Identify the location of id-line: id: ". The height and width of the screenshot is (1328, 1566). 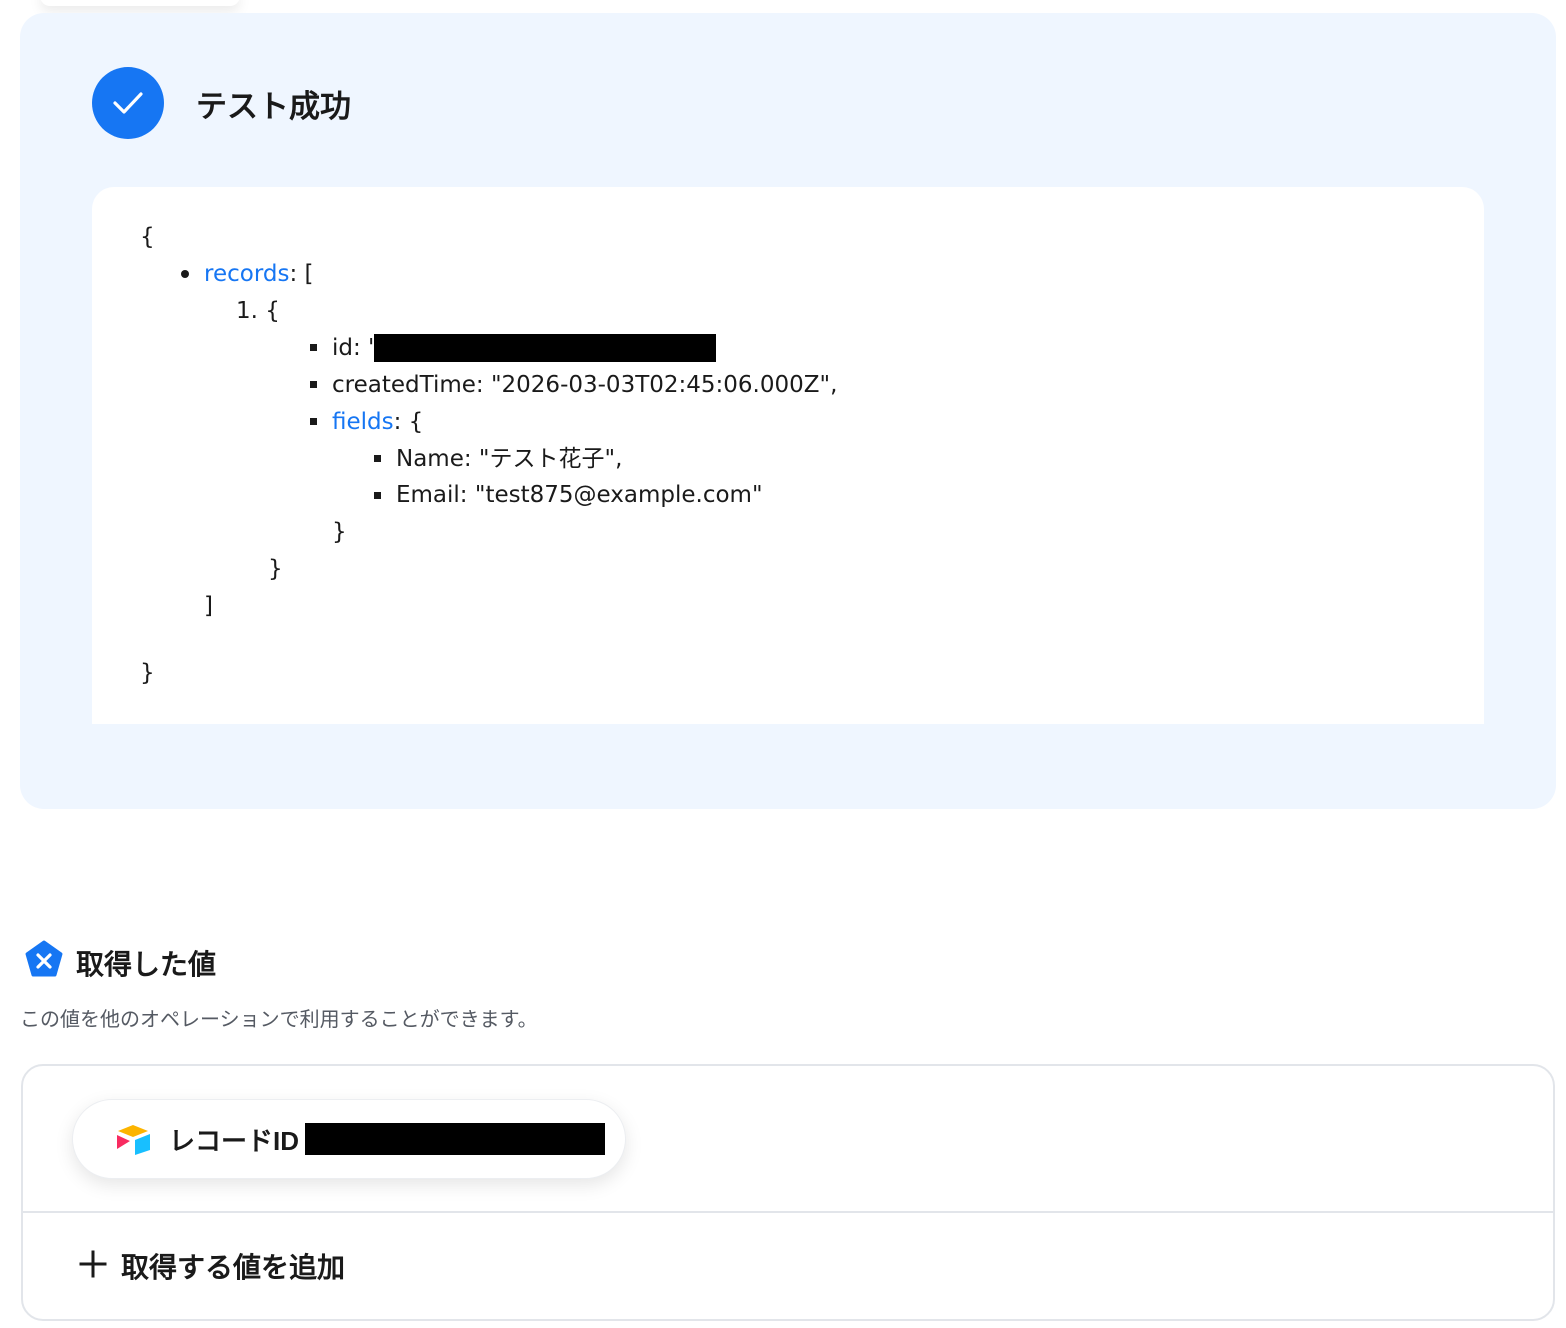
(355, 348).